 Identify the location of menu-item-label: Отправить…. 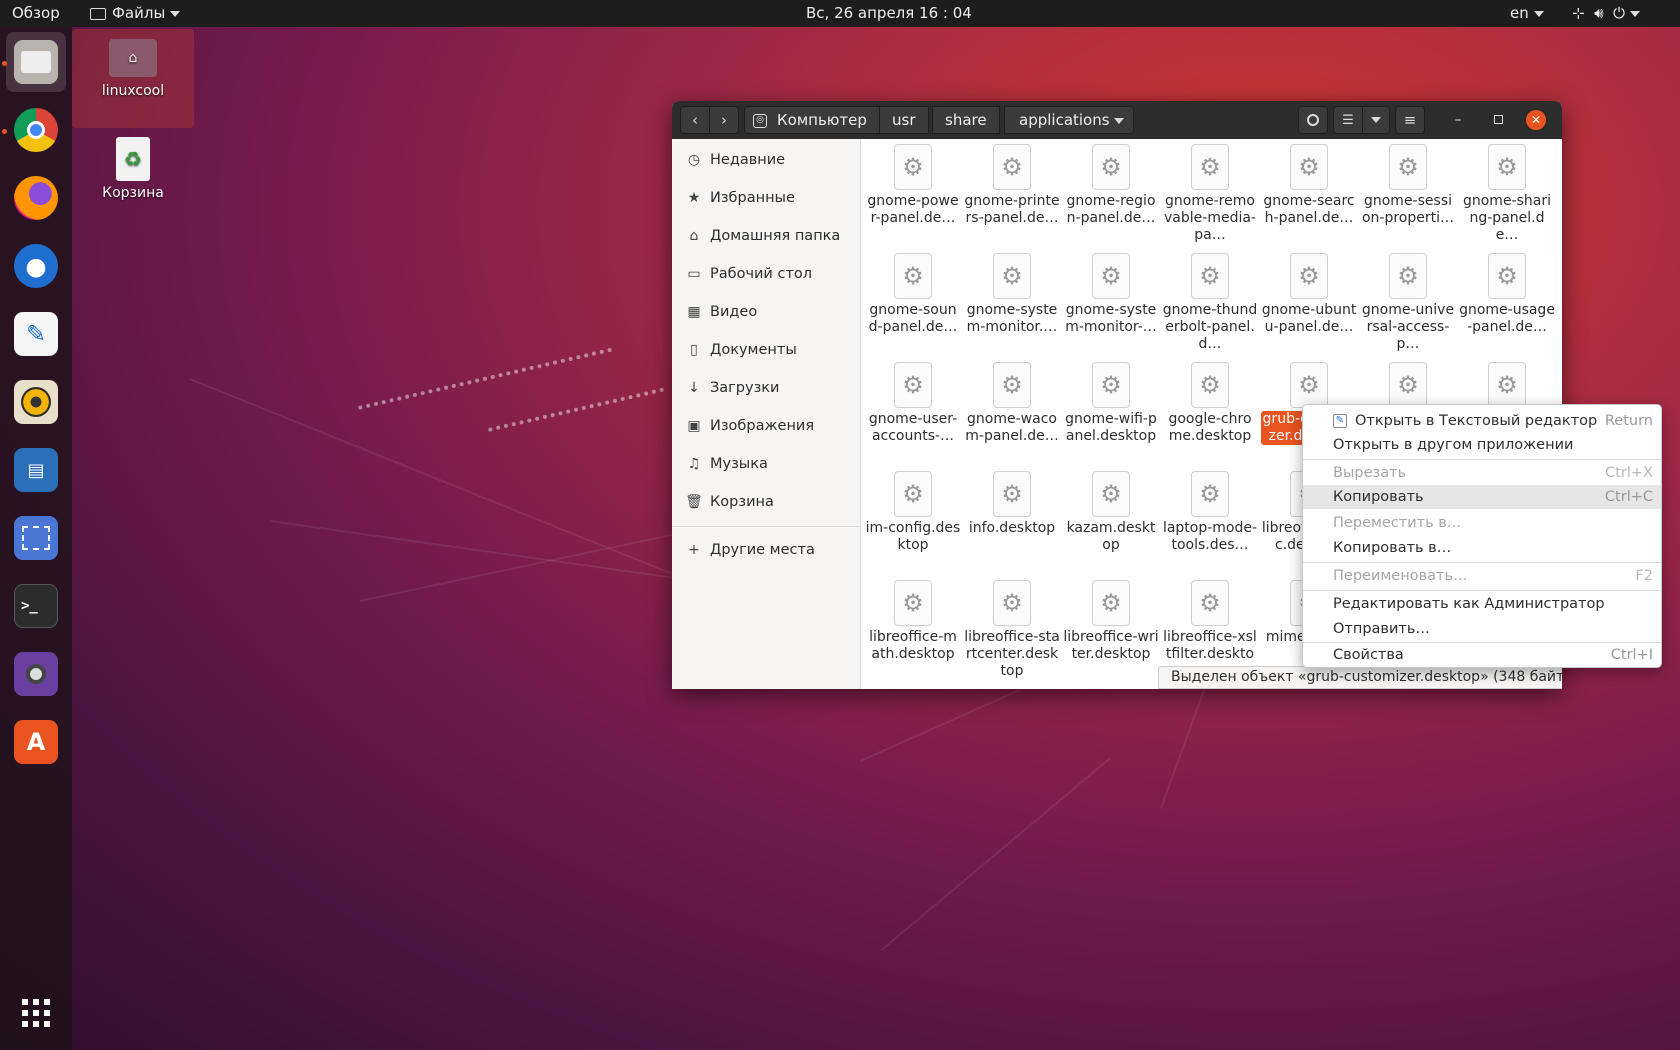
(1381, 629).